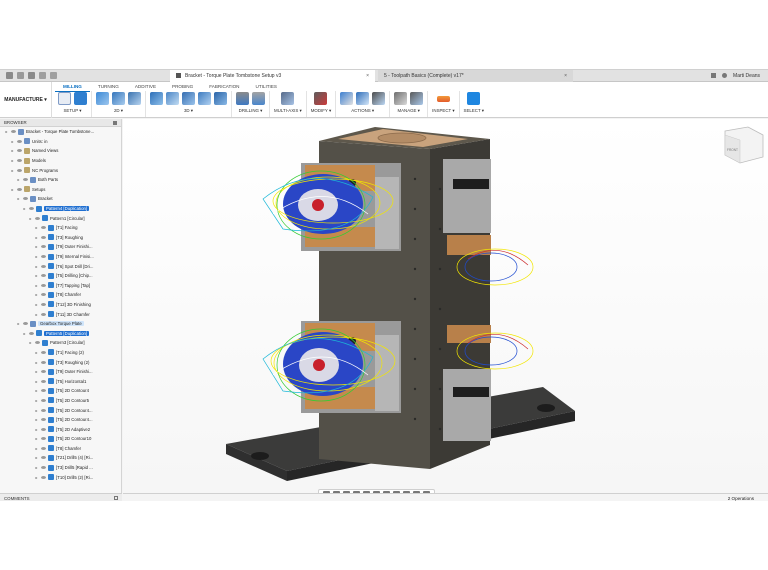 The image size is (768, 570). I want to click on comments-panel: COMMENTS, so click(61, 497).